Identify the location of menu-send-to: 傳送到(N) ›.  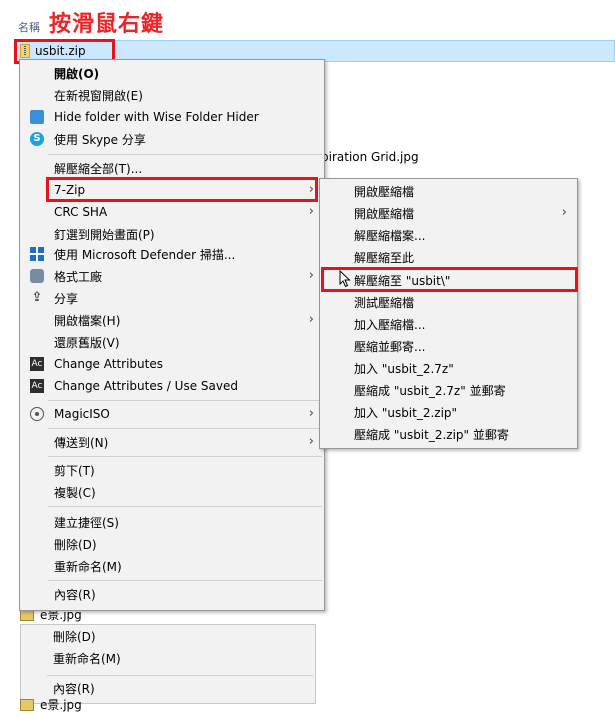
(172, 442).